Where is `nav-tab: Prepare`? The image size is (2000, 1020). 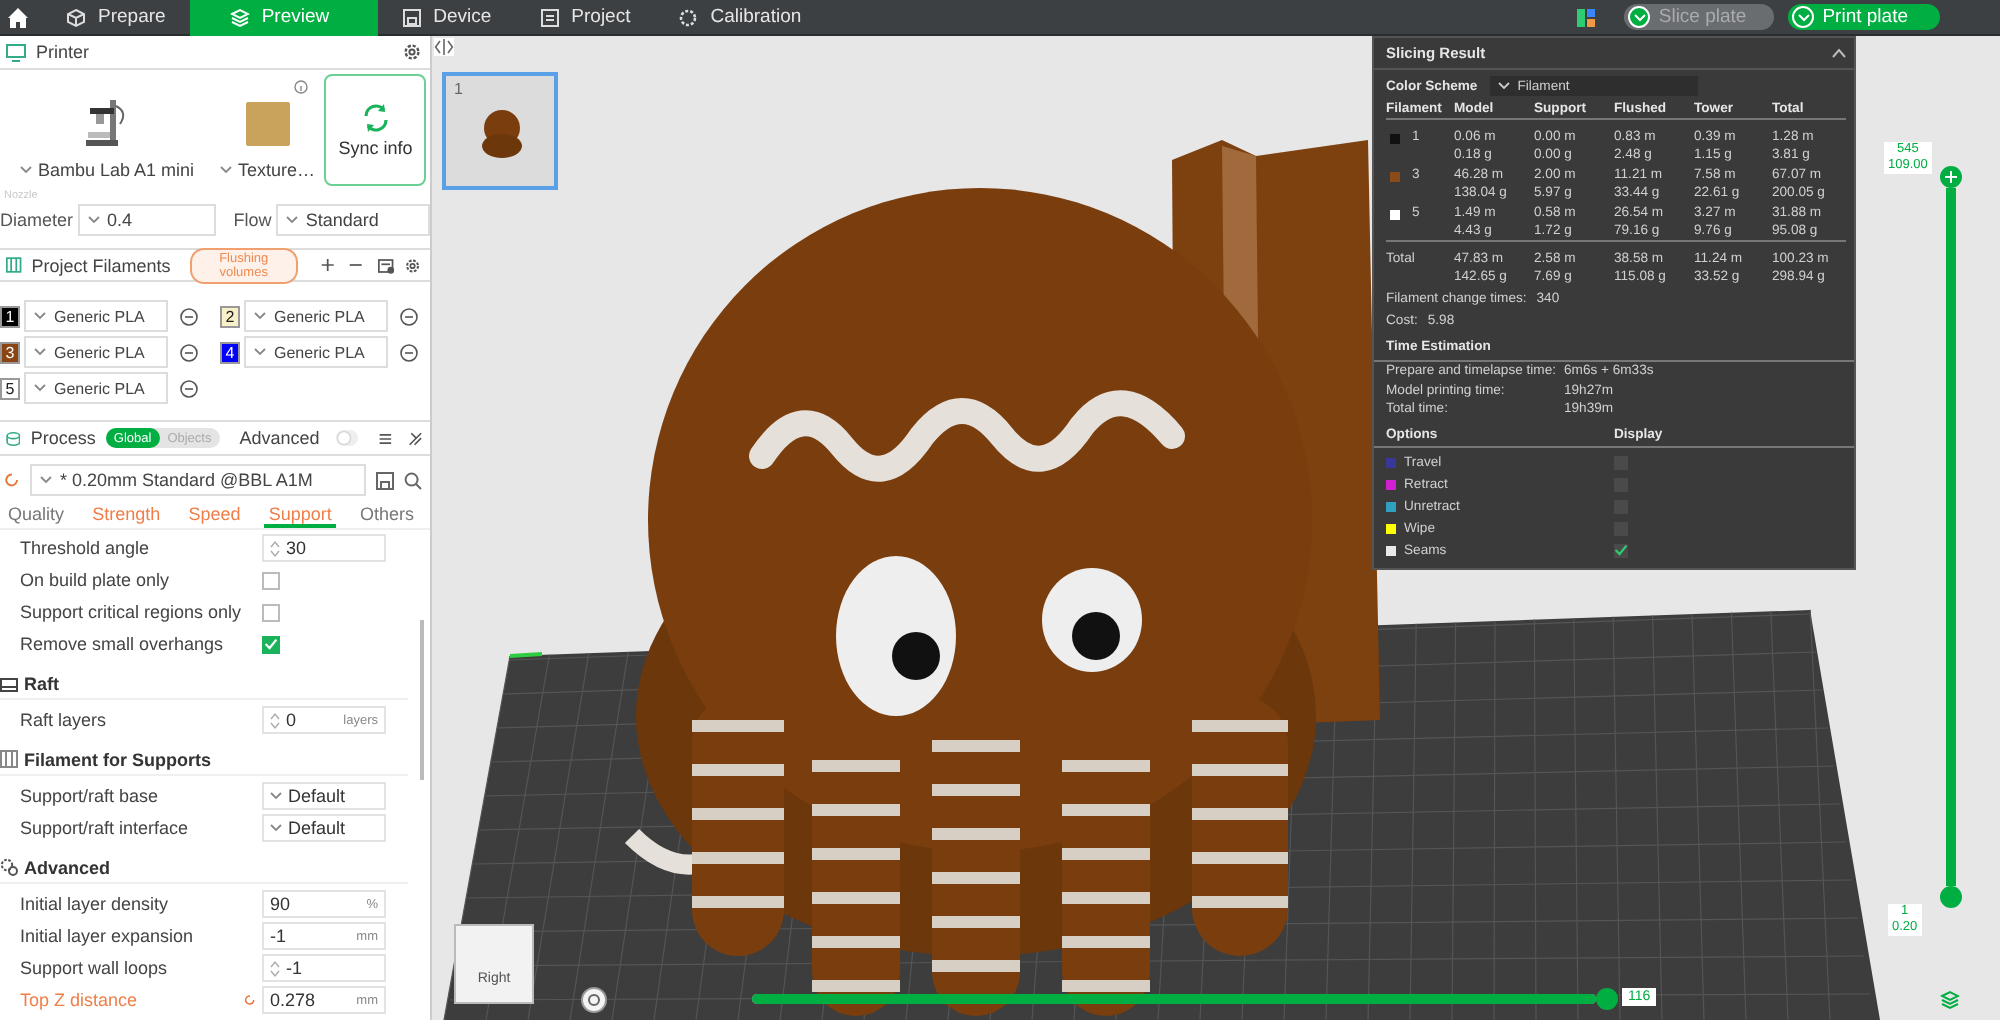 nav-tab: Prepare is located at coordinates (124, 17).